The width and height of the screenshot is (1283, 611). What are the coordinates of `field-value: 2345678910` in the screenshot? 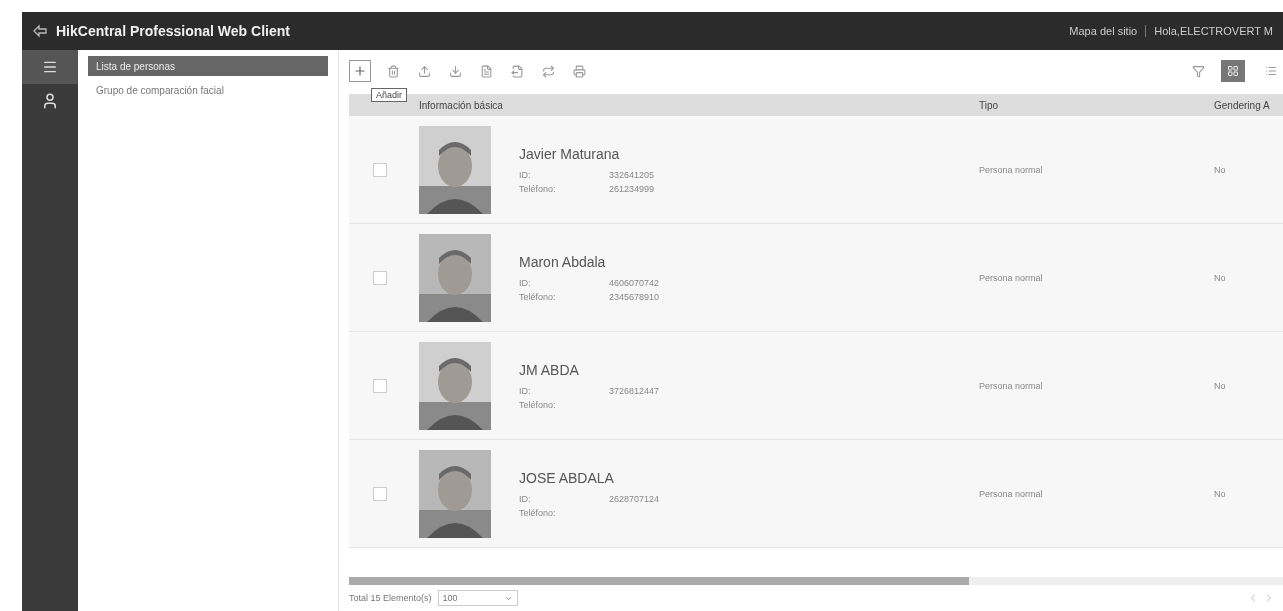 It's located at (635, 296).